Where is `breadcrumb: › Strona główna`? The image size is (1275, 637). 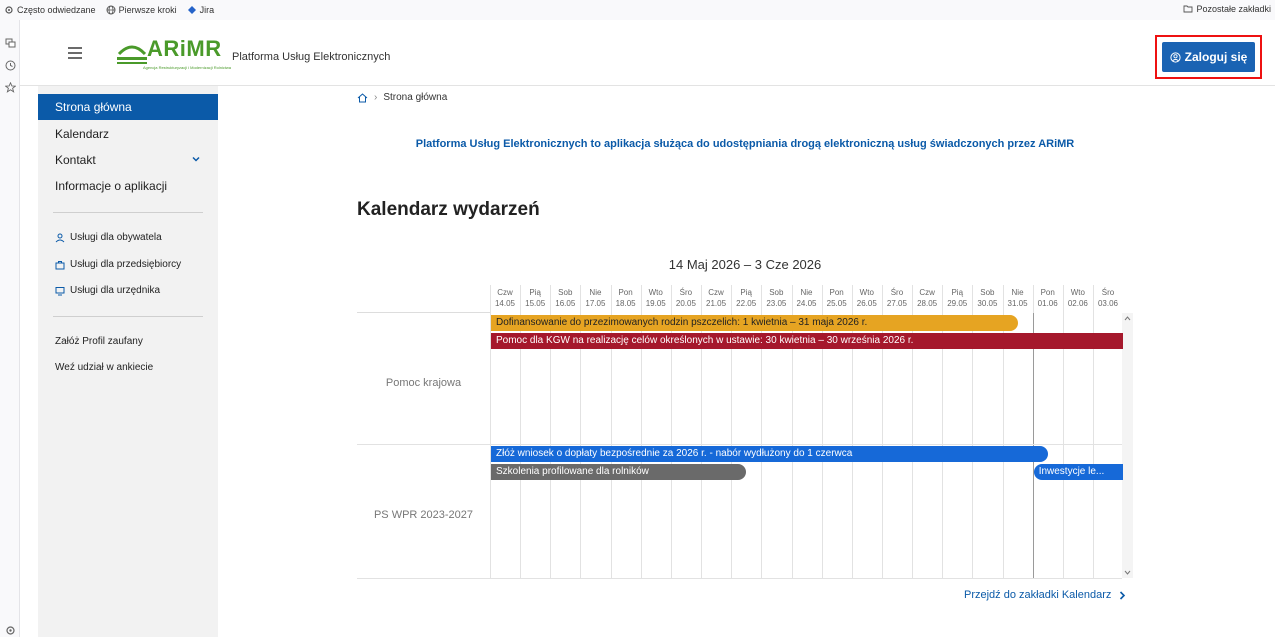 breadcrumb: › Strona główna is located at coordinates (402, 97).